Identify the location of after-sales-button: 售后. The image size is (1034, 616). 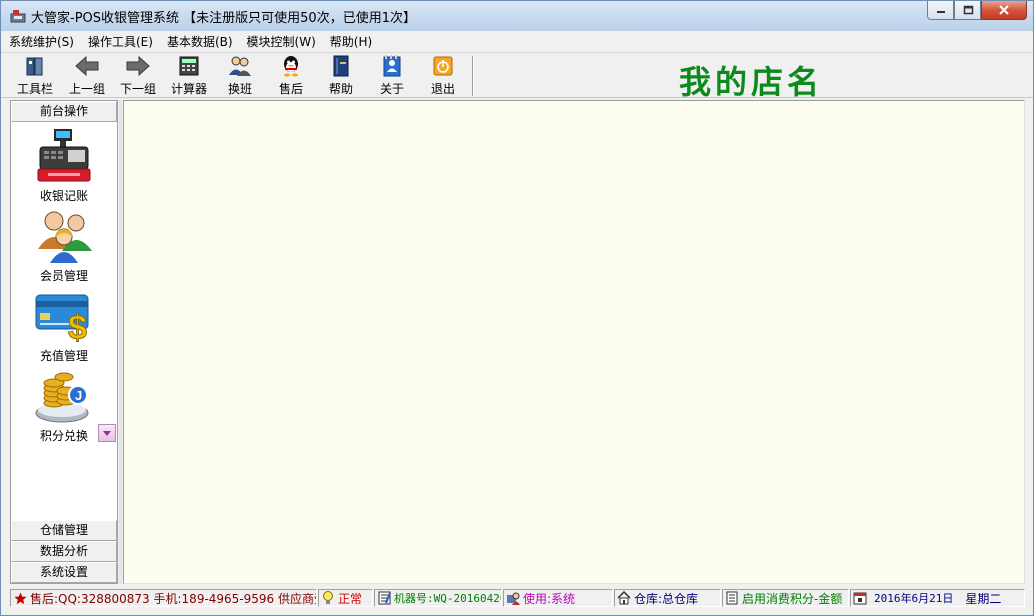
(291, 76).